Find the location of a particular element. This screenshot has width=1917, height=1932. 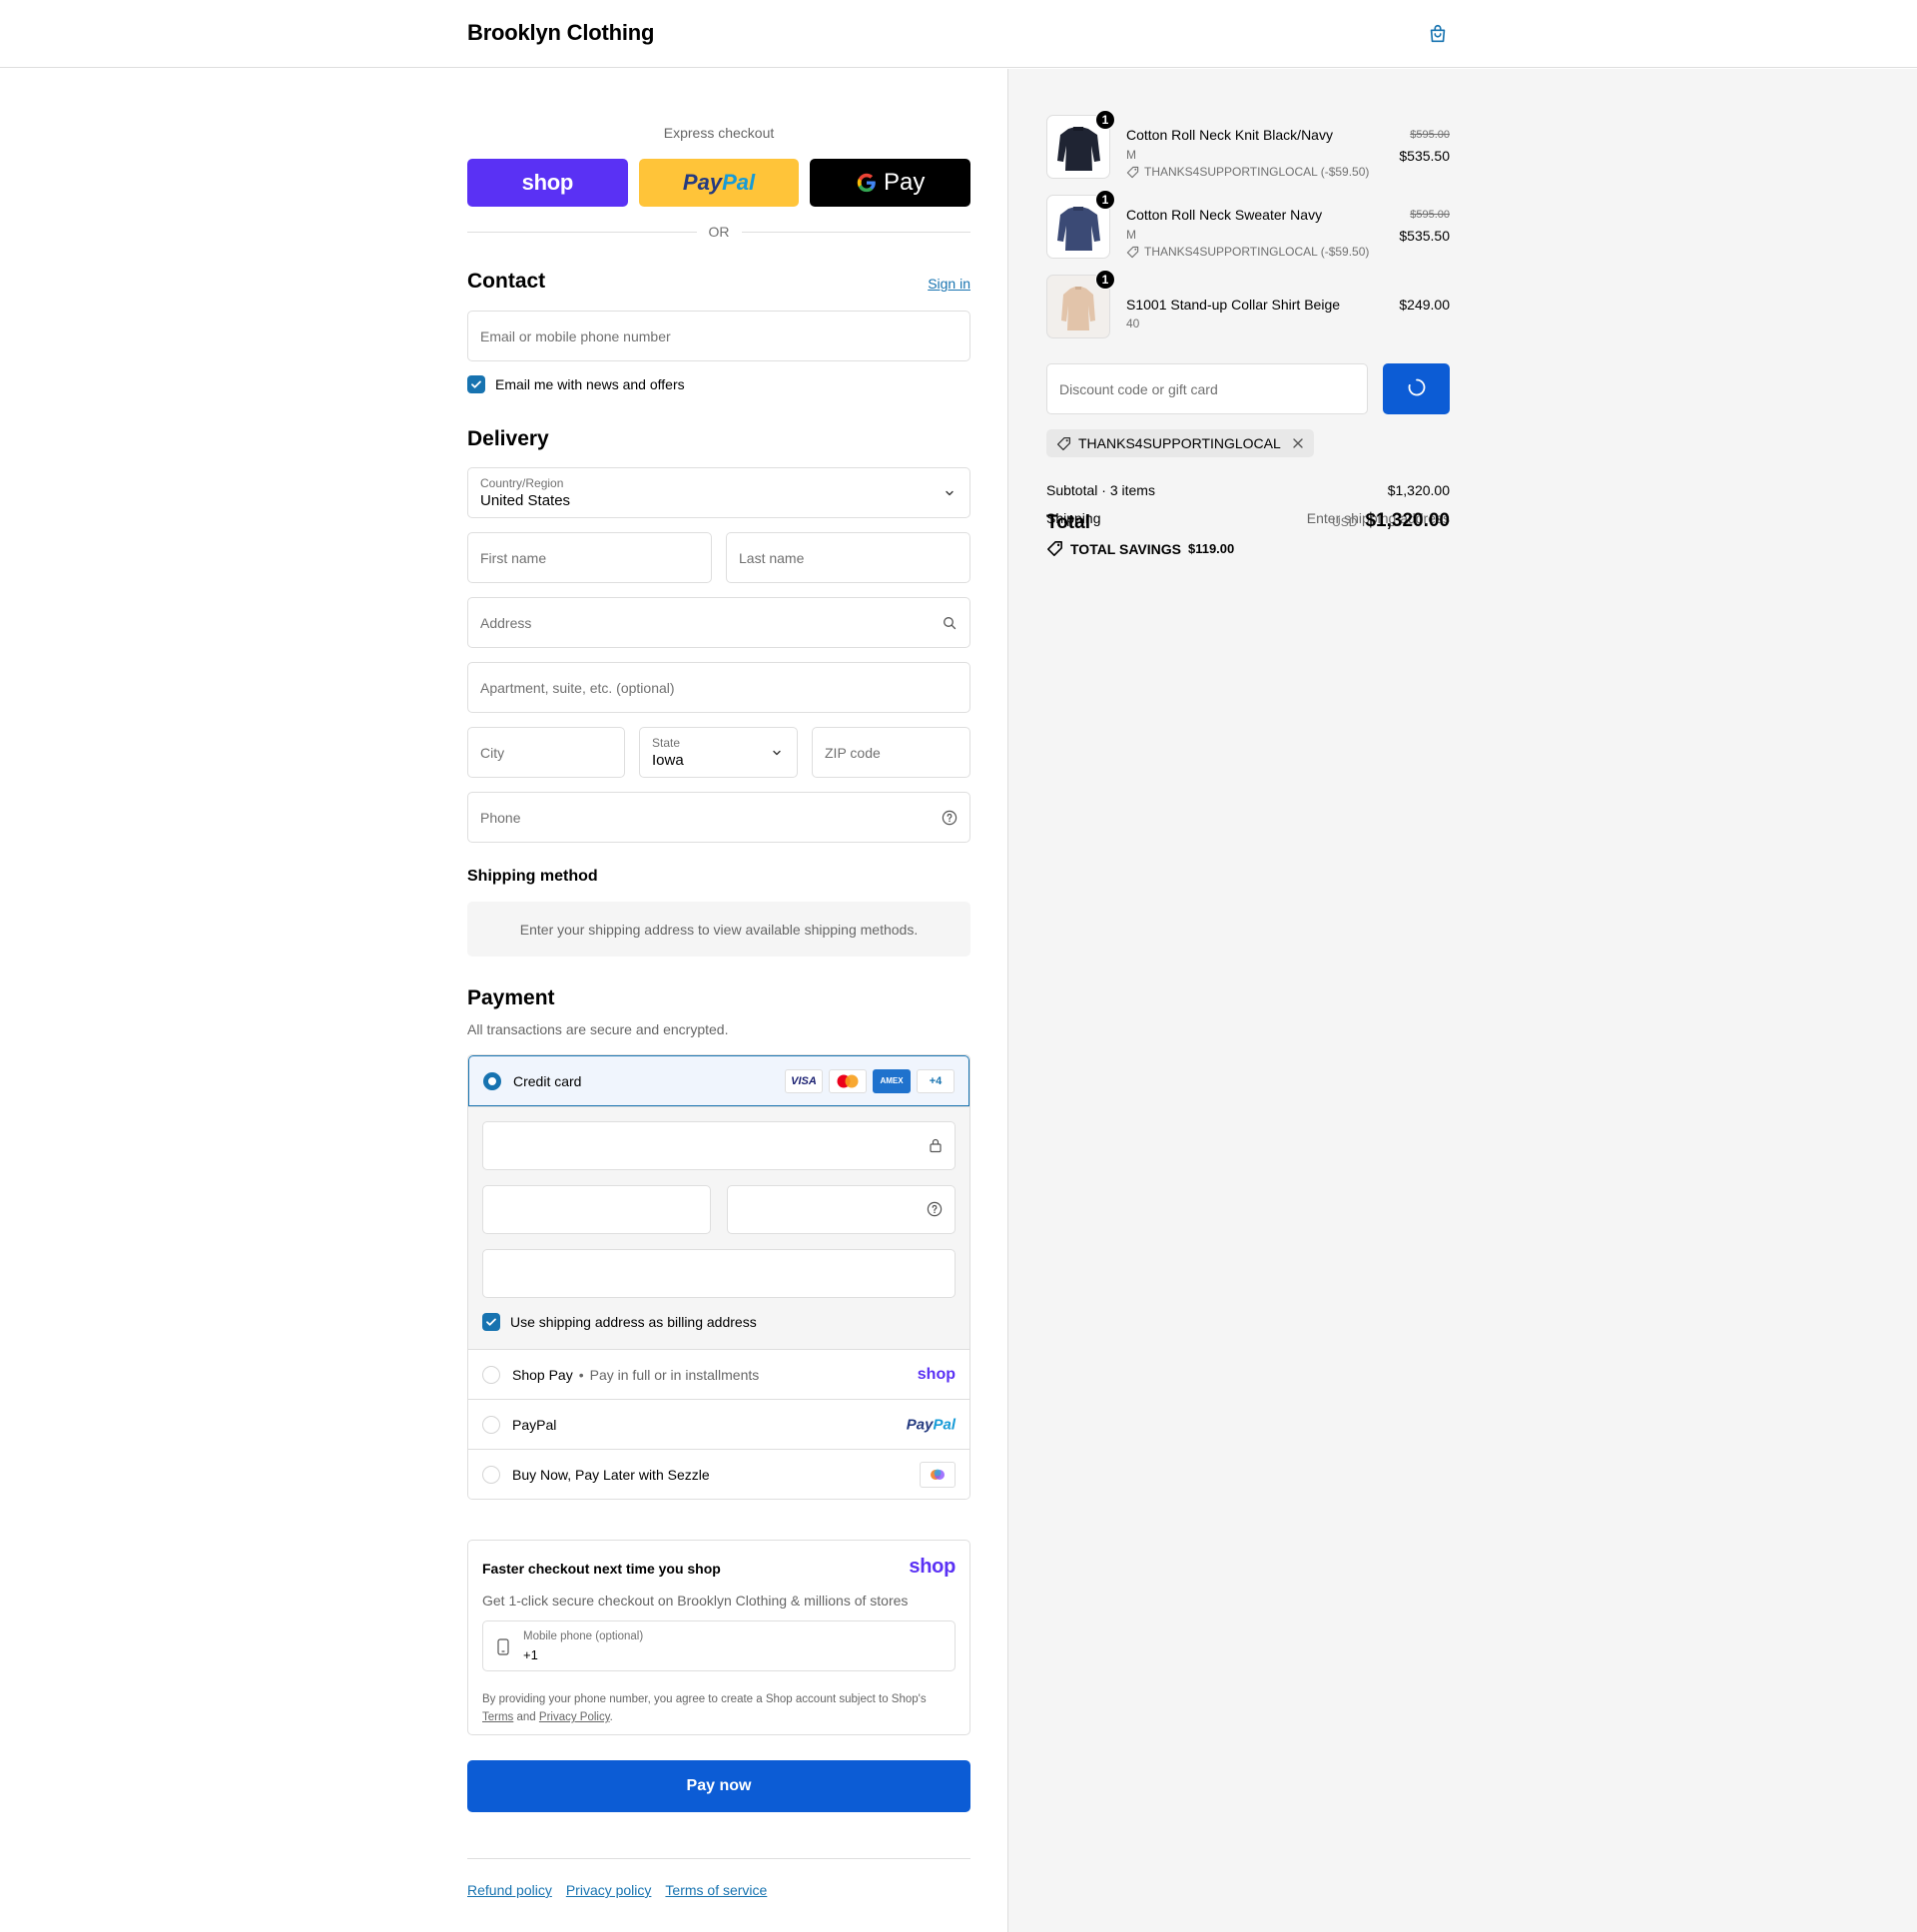

terms-of-service-link: Terms of service is located at coordinates (716, 1890).